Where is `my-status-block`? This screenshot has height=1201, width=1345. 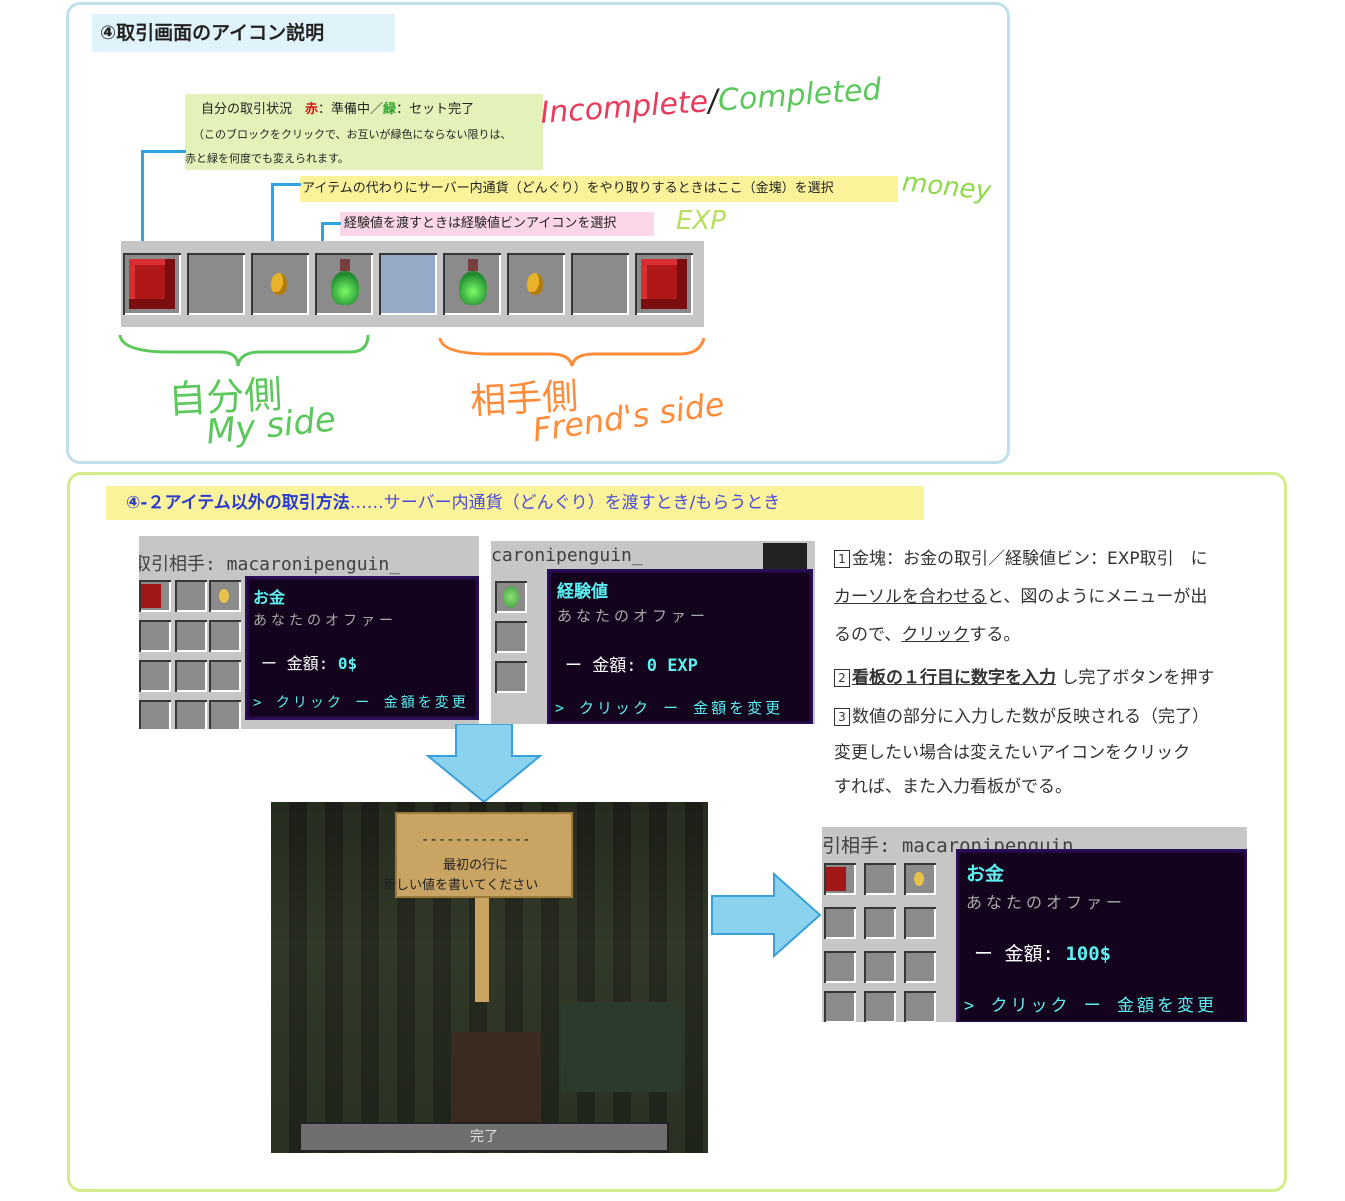 my-status-block is located at coordinates (152, 284).